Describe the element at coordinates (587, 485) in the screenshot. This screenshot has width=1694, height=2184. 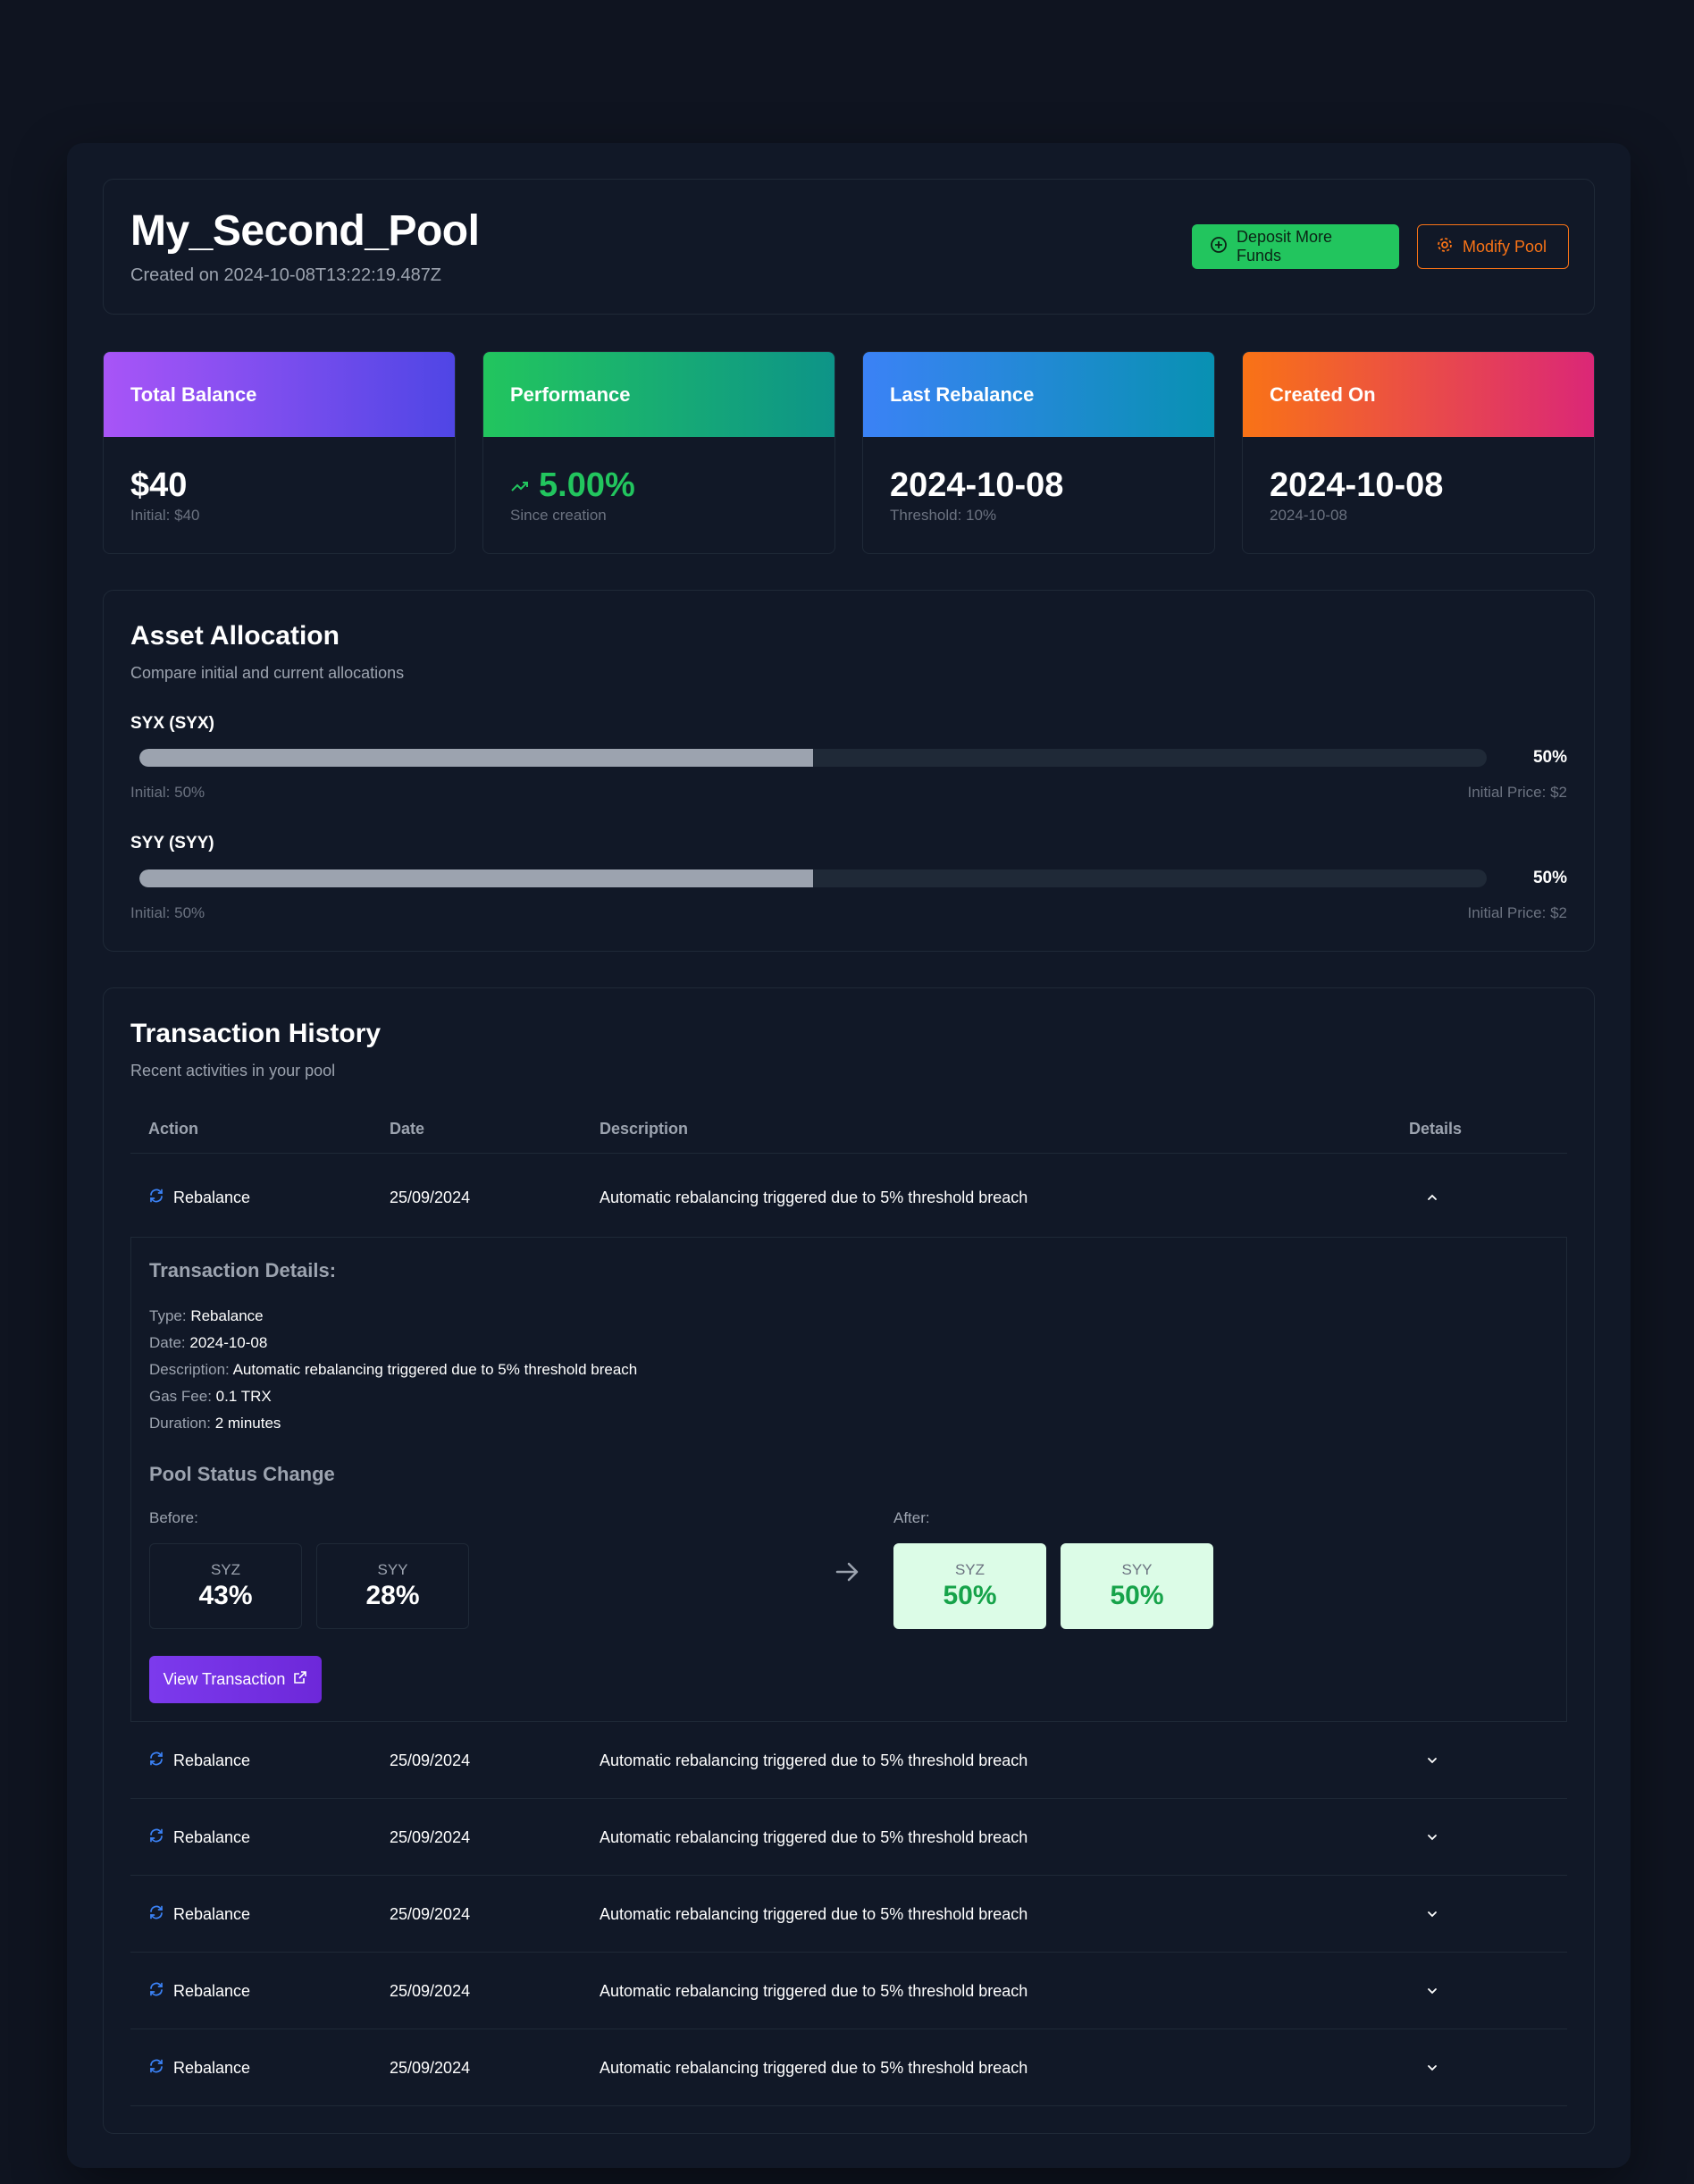
I see `performance-value: 5.00%` at that location.